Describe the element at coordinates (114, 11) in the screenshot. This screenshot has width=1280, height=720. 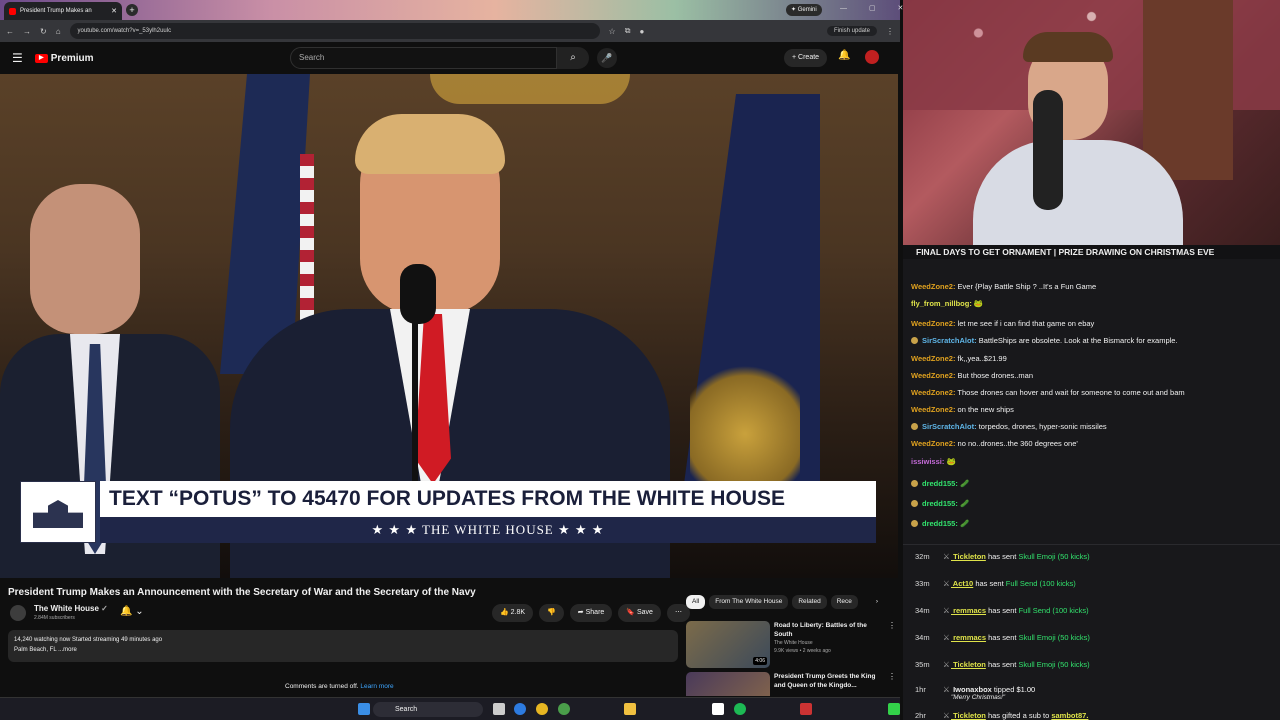
I see `close-tab-icon: ✕` at that location.